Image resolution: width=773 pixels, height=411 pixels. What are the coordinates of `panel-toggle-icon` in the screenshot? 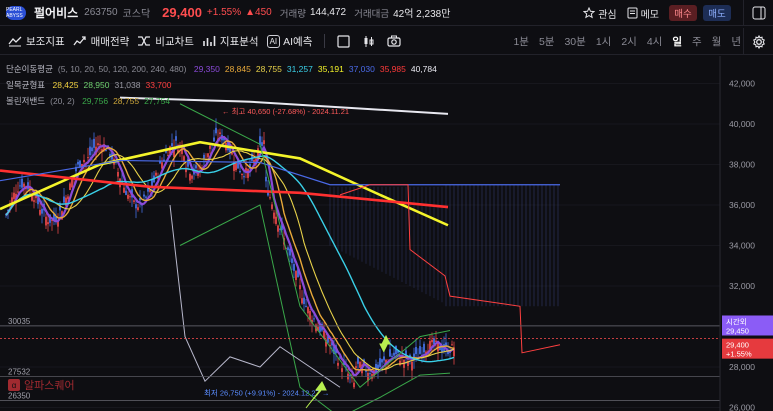 It's located at (758, 13).